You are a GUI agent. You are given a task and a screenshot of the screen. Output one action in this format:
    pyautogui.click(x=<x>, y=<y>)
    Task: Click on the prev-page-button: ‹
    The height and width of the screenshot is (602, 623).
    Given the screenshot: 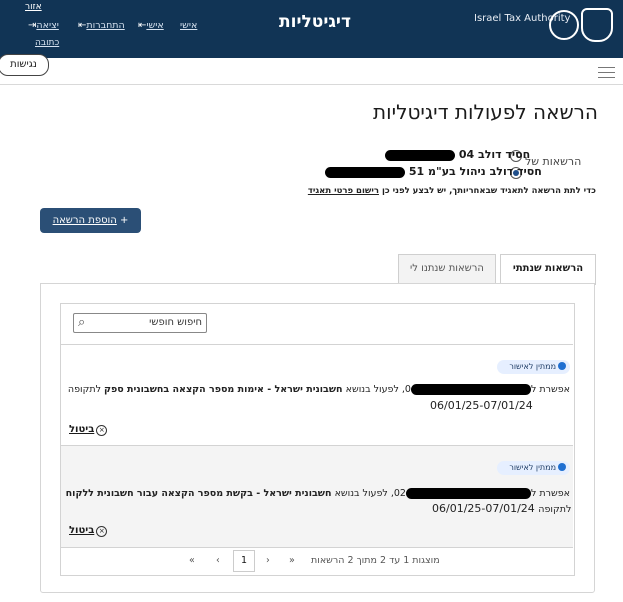 What is the action you would take?
    pyautogui.click(x=218, y=560)
    